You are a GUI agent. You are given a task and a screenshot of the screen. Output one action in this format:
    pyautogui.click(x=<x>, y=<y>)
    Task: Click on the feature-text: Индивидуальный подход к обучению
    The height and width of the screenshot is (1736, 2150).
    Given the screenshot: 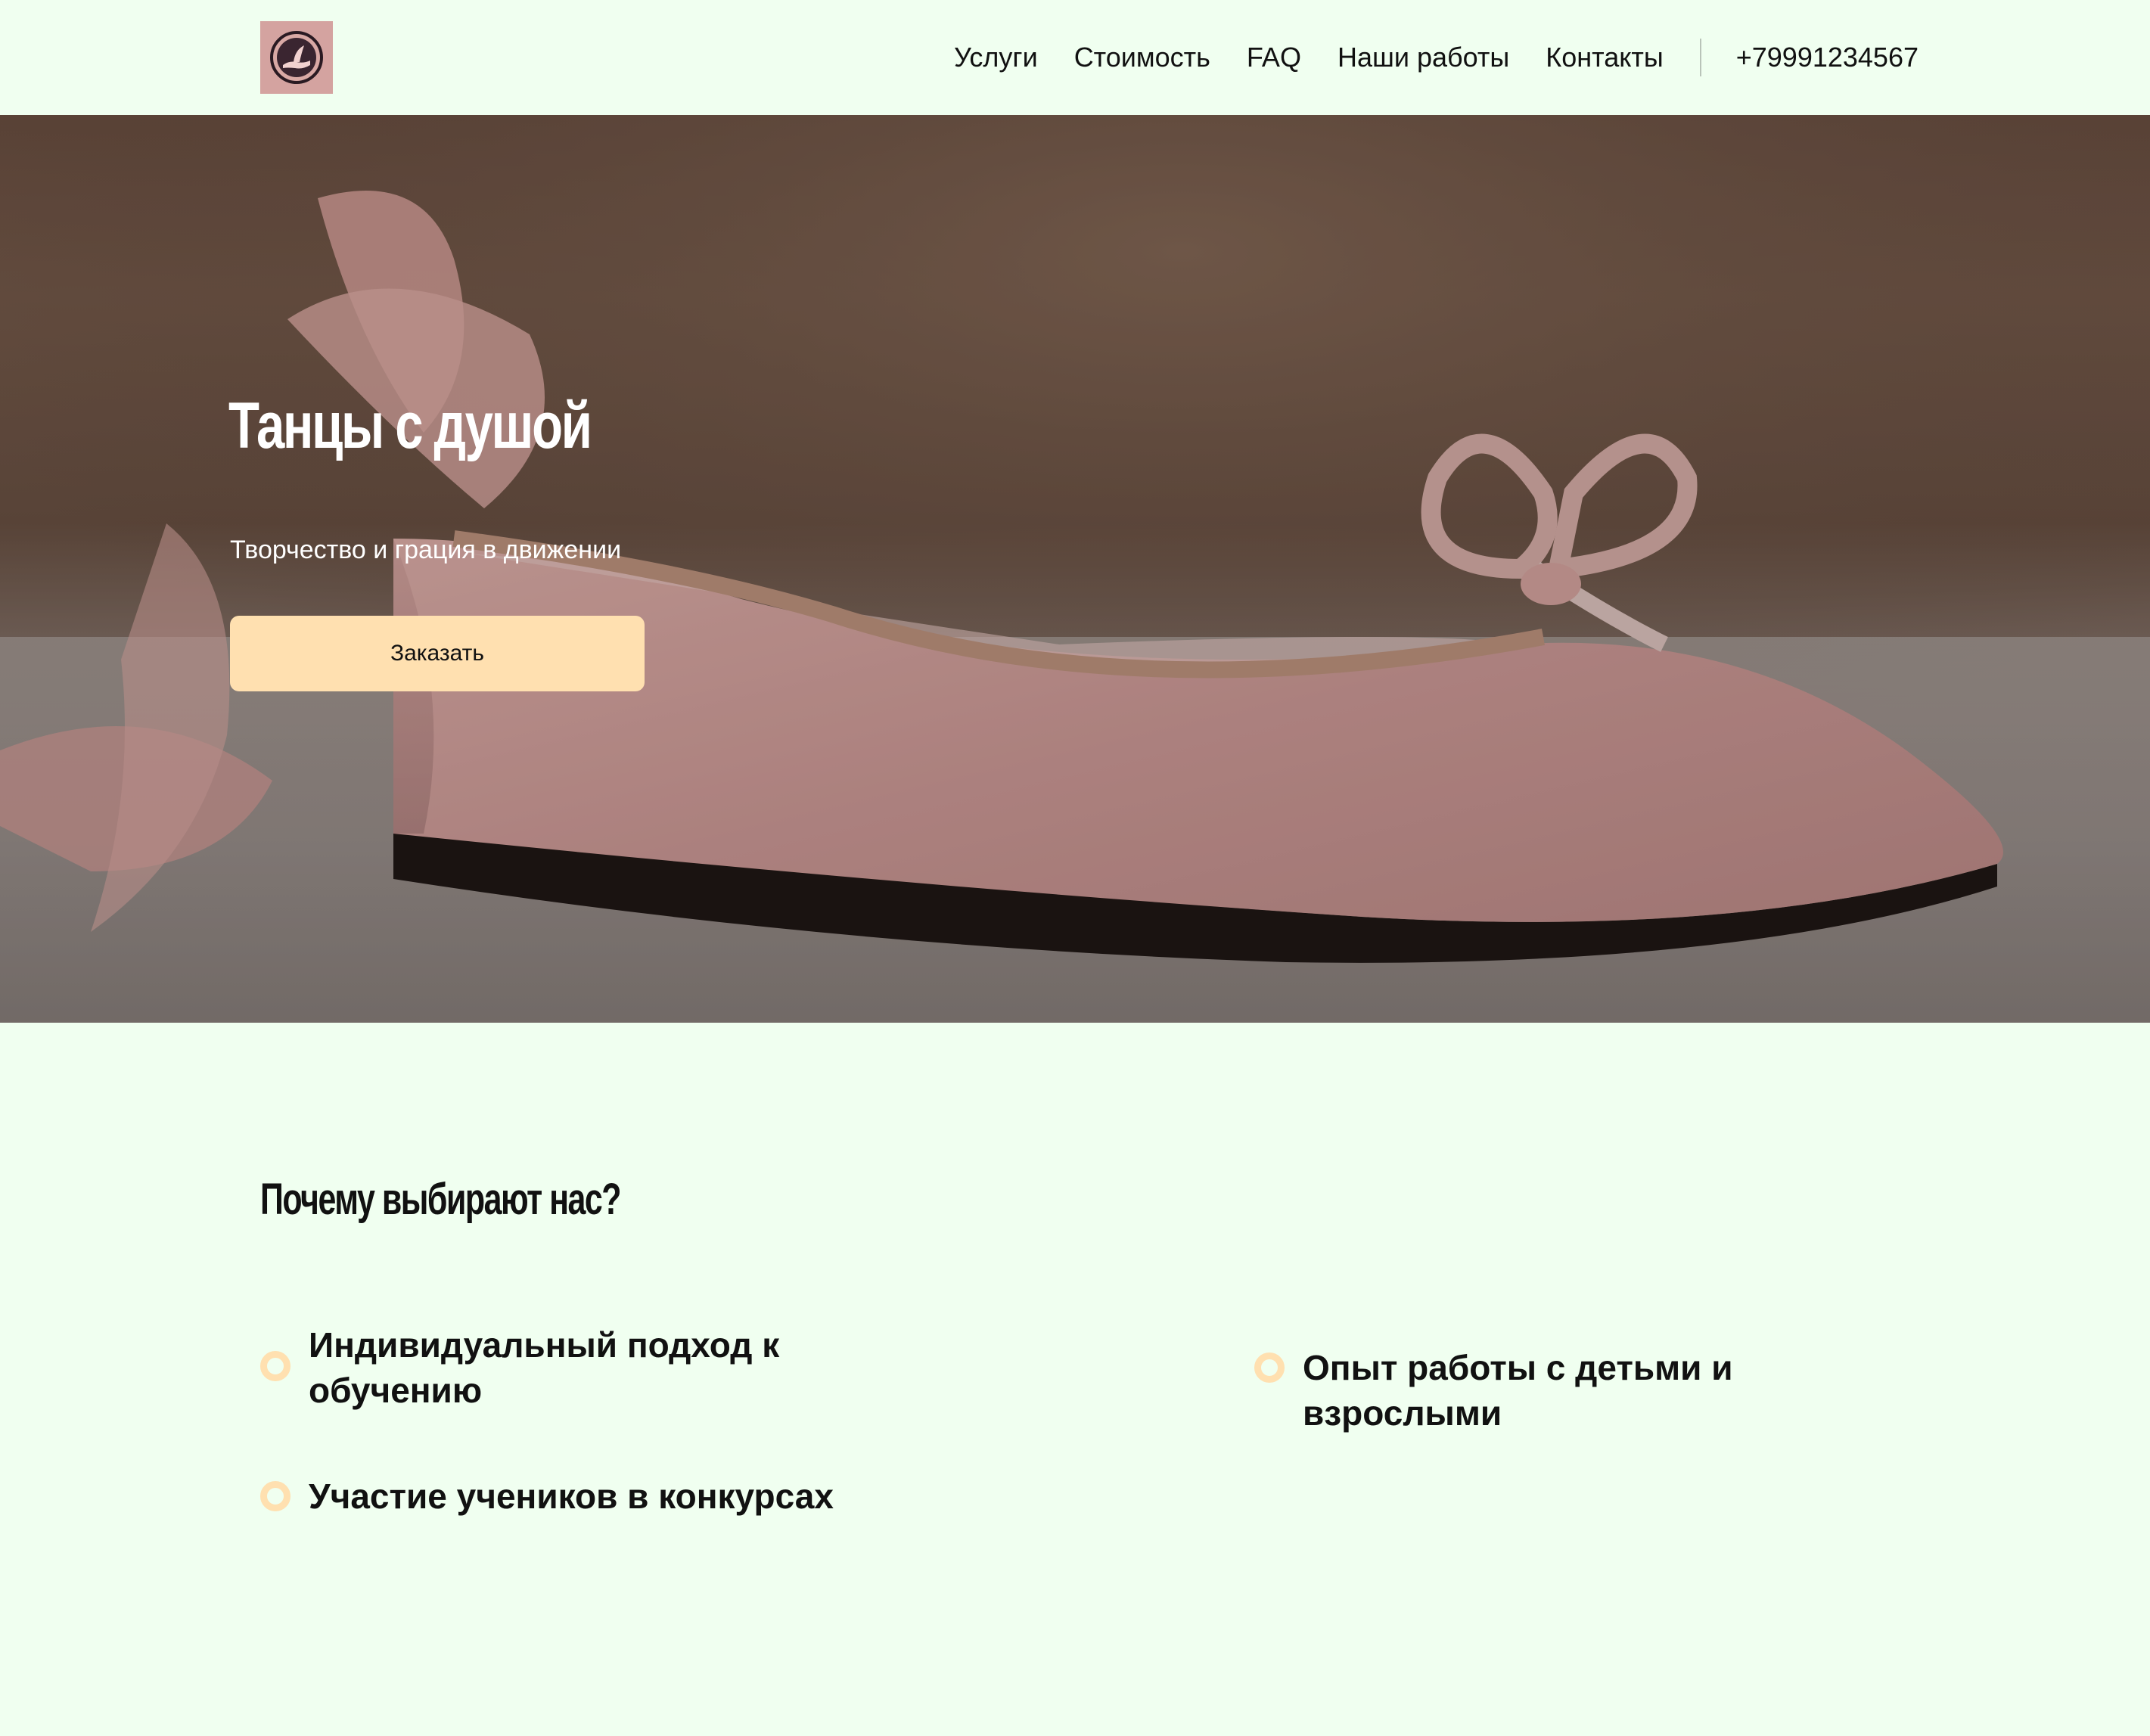 What is the action you would take?
    pyautogui.click(x=545, y=1367)
    